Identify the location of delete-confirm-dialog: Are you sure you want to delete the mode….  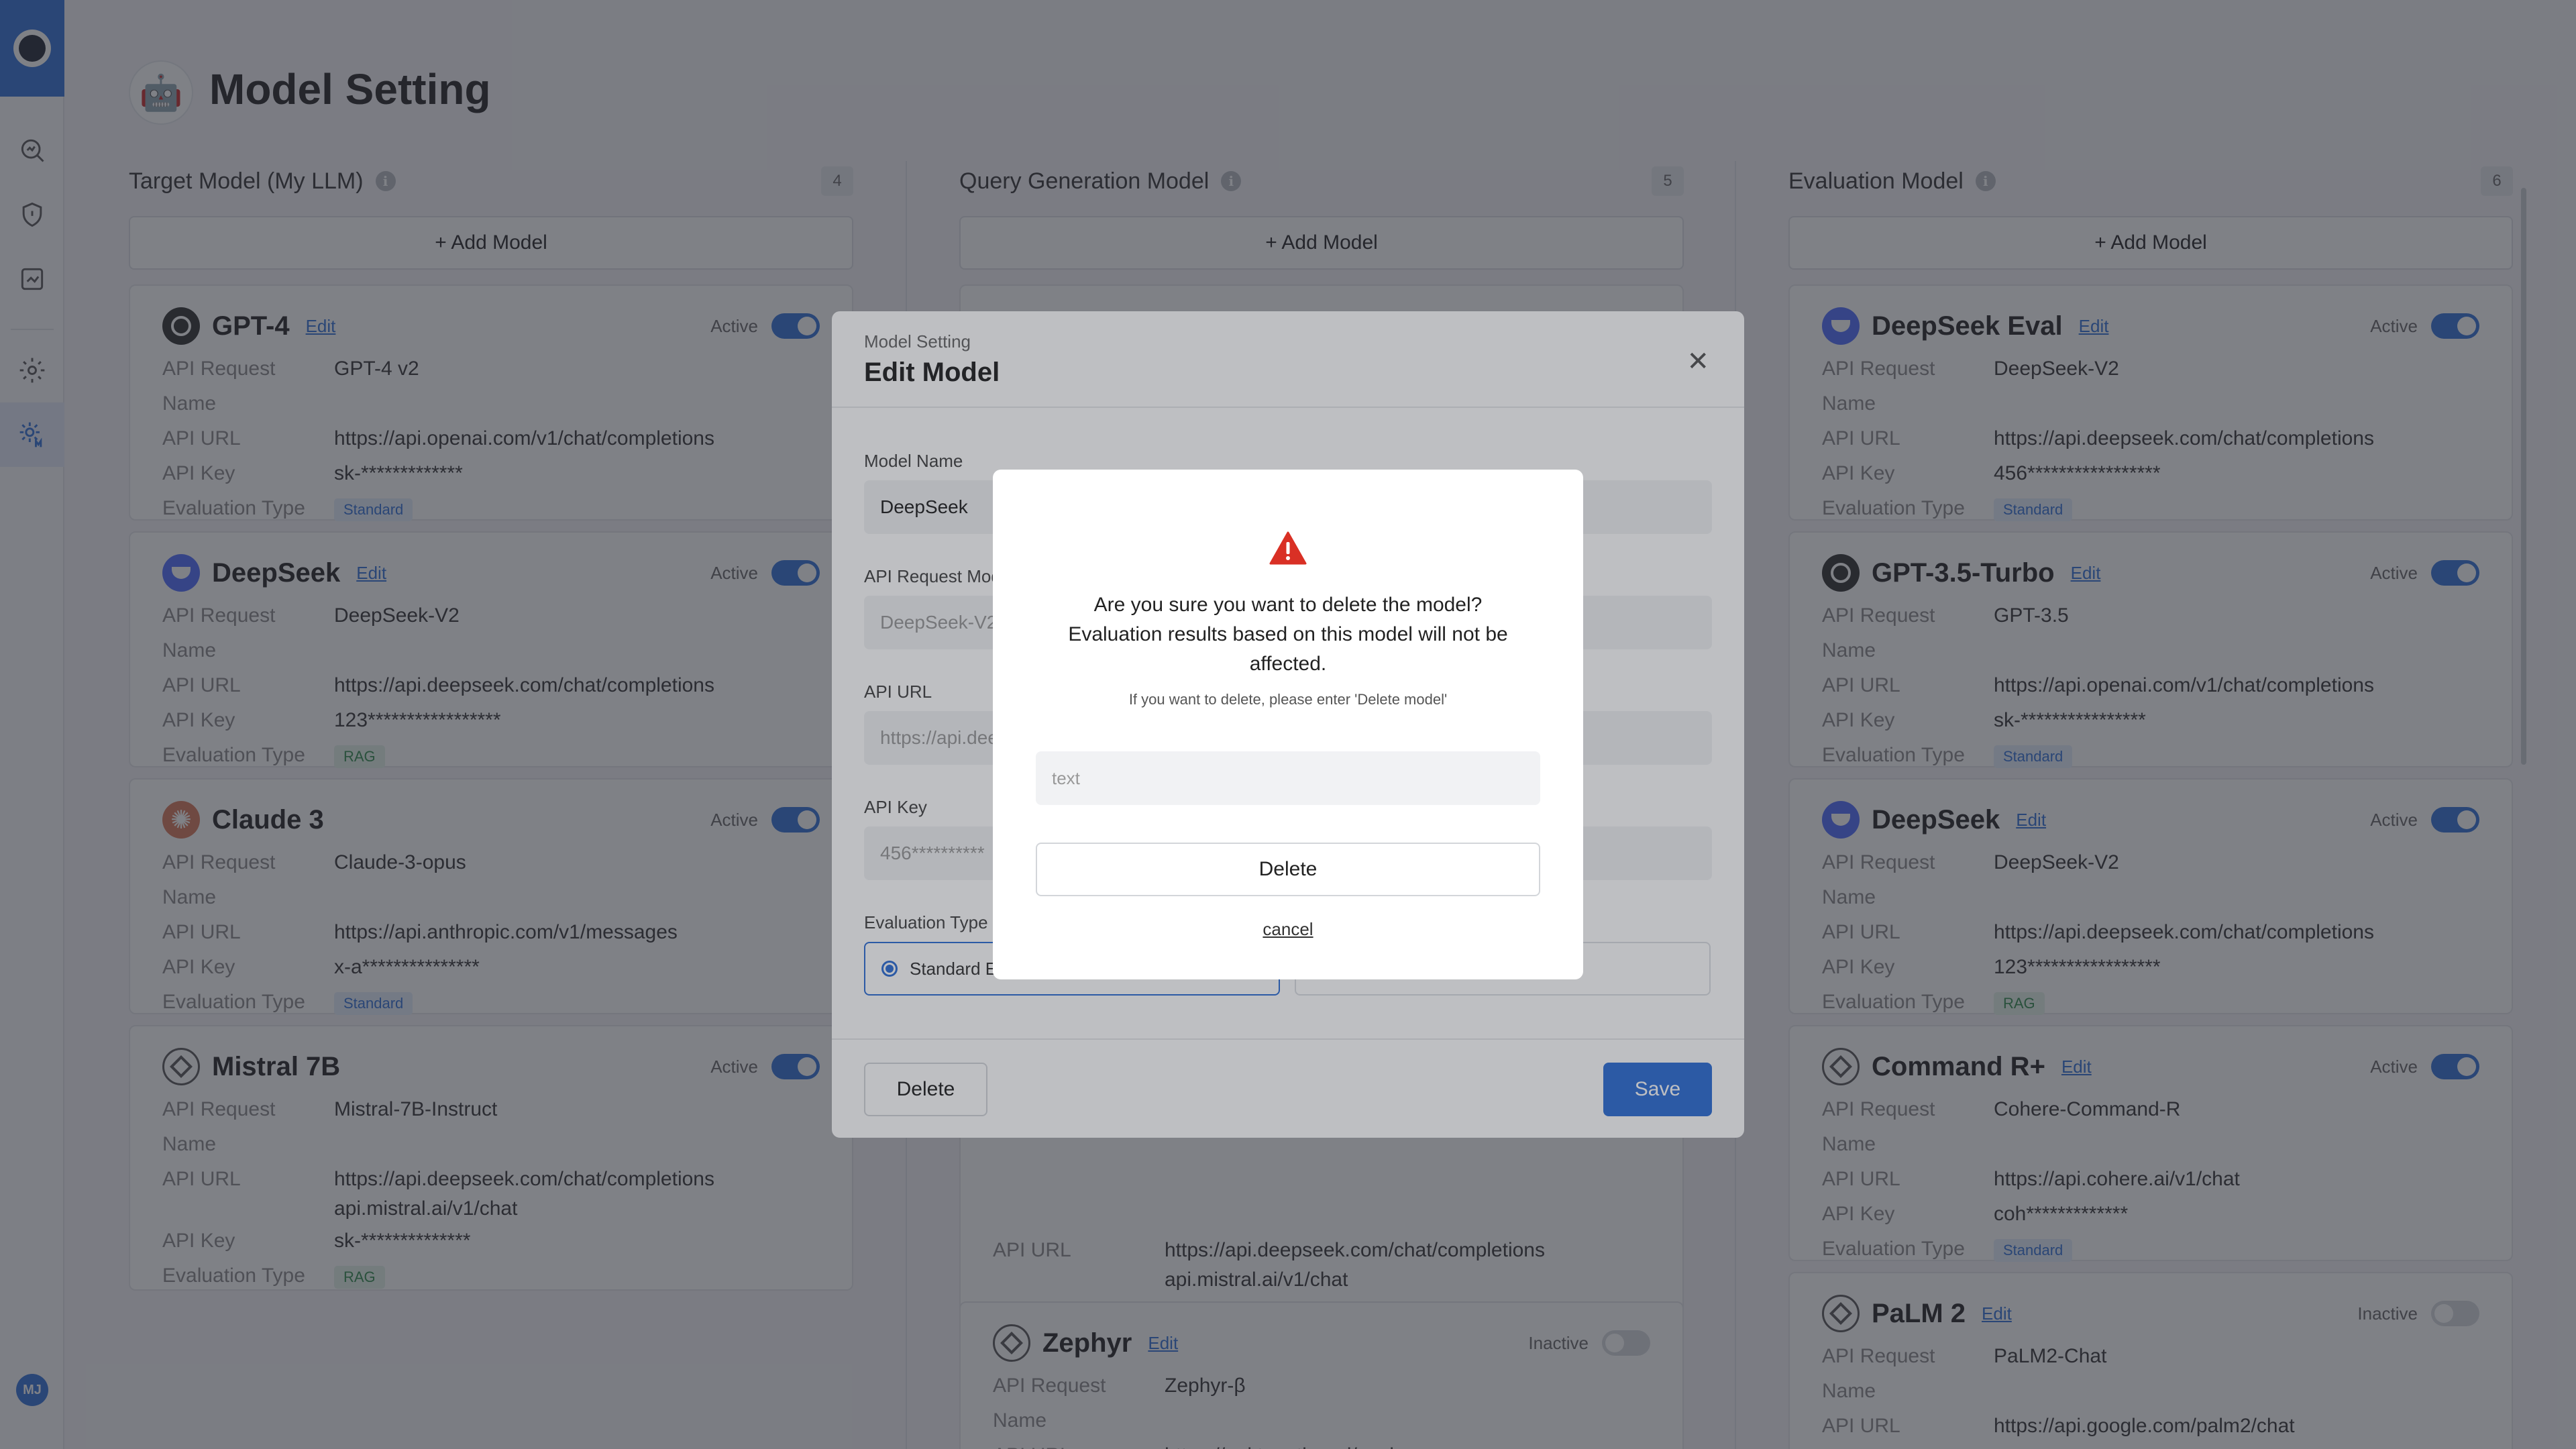
(1288, 724).